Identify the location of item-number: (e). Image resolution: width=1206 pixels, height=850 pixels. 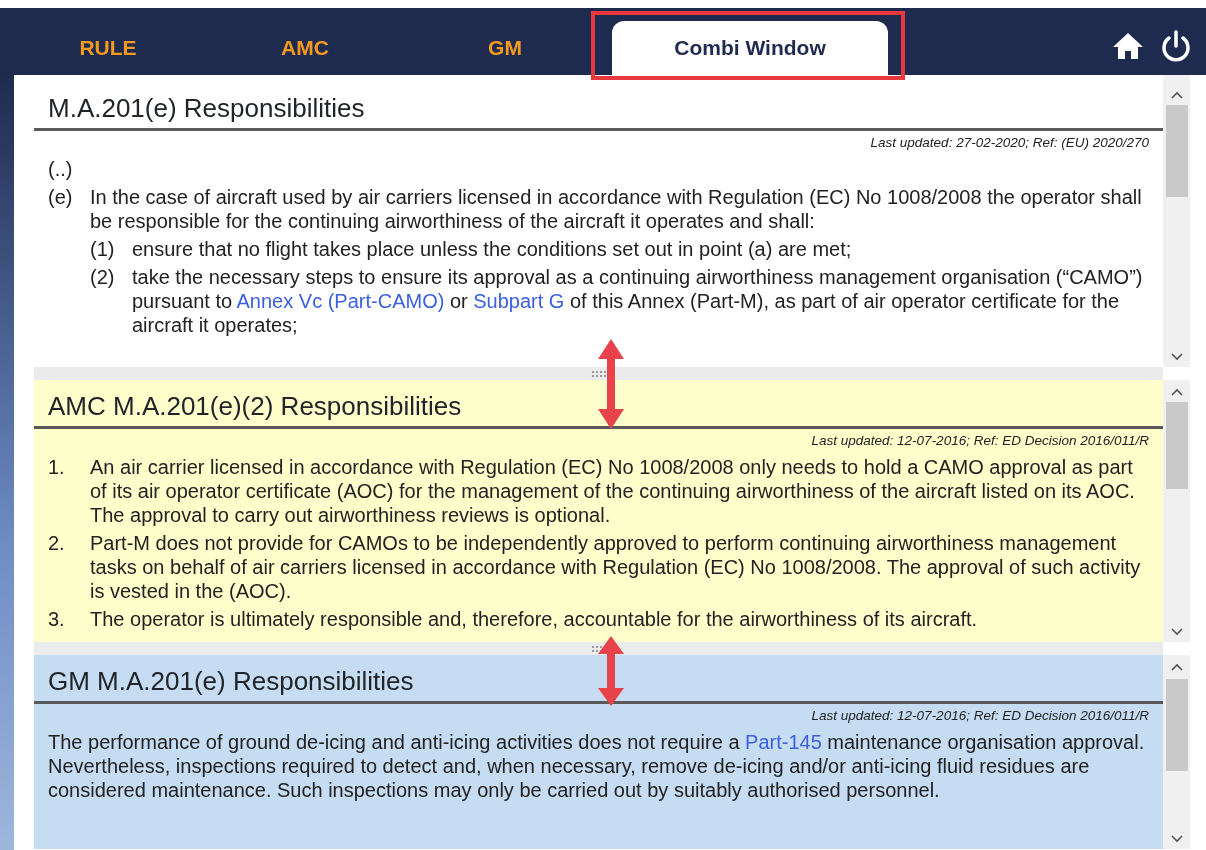
(61, 198).